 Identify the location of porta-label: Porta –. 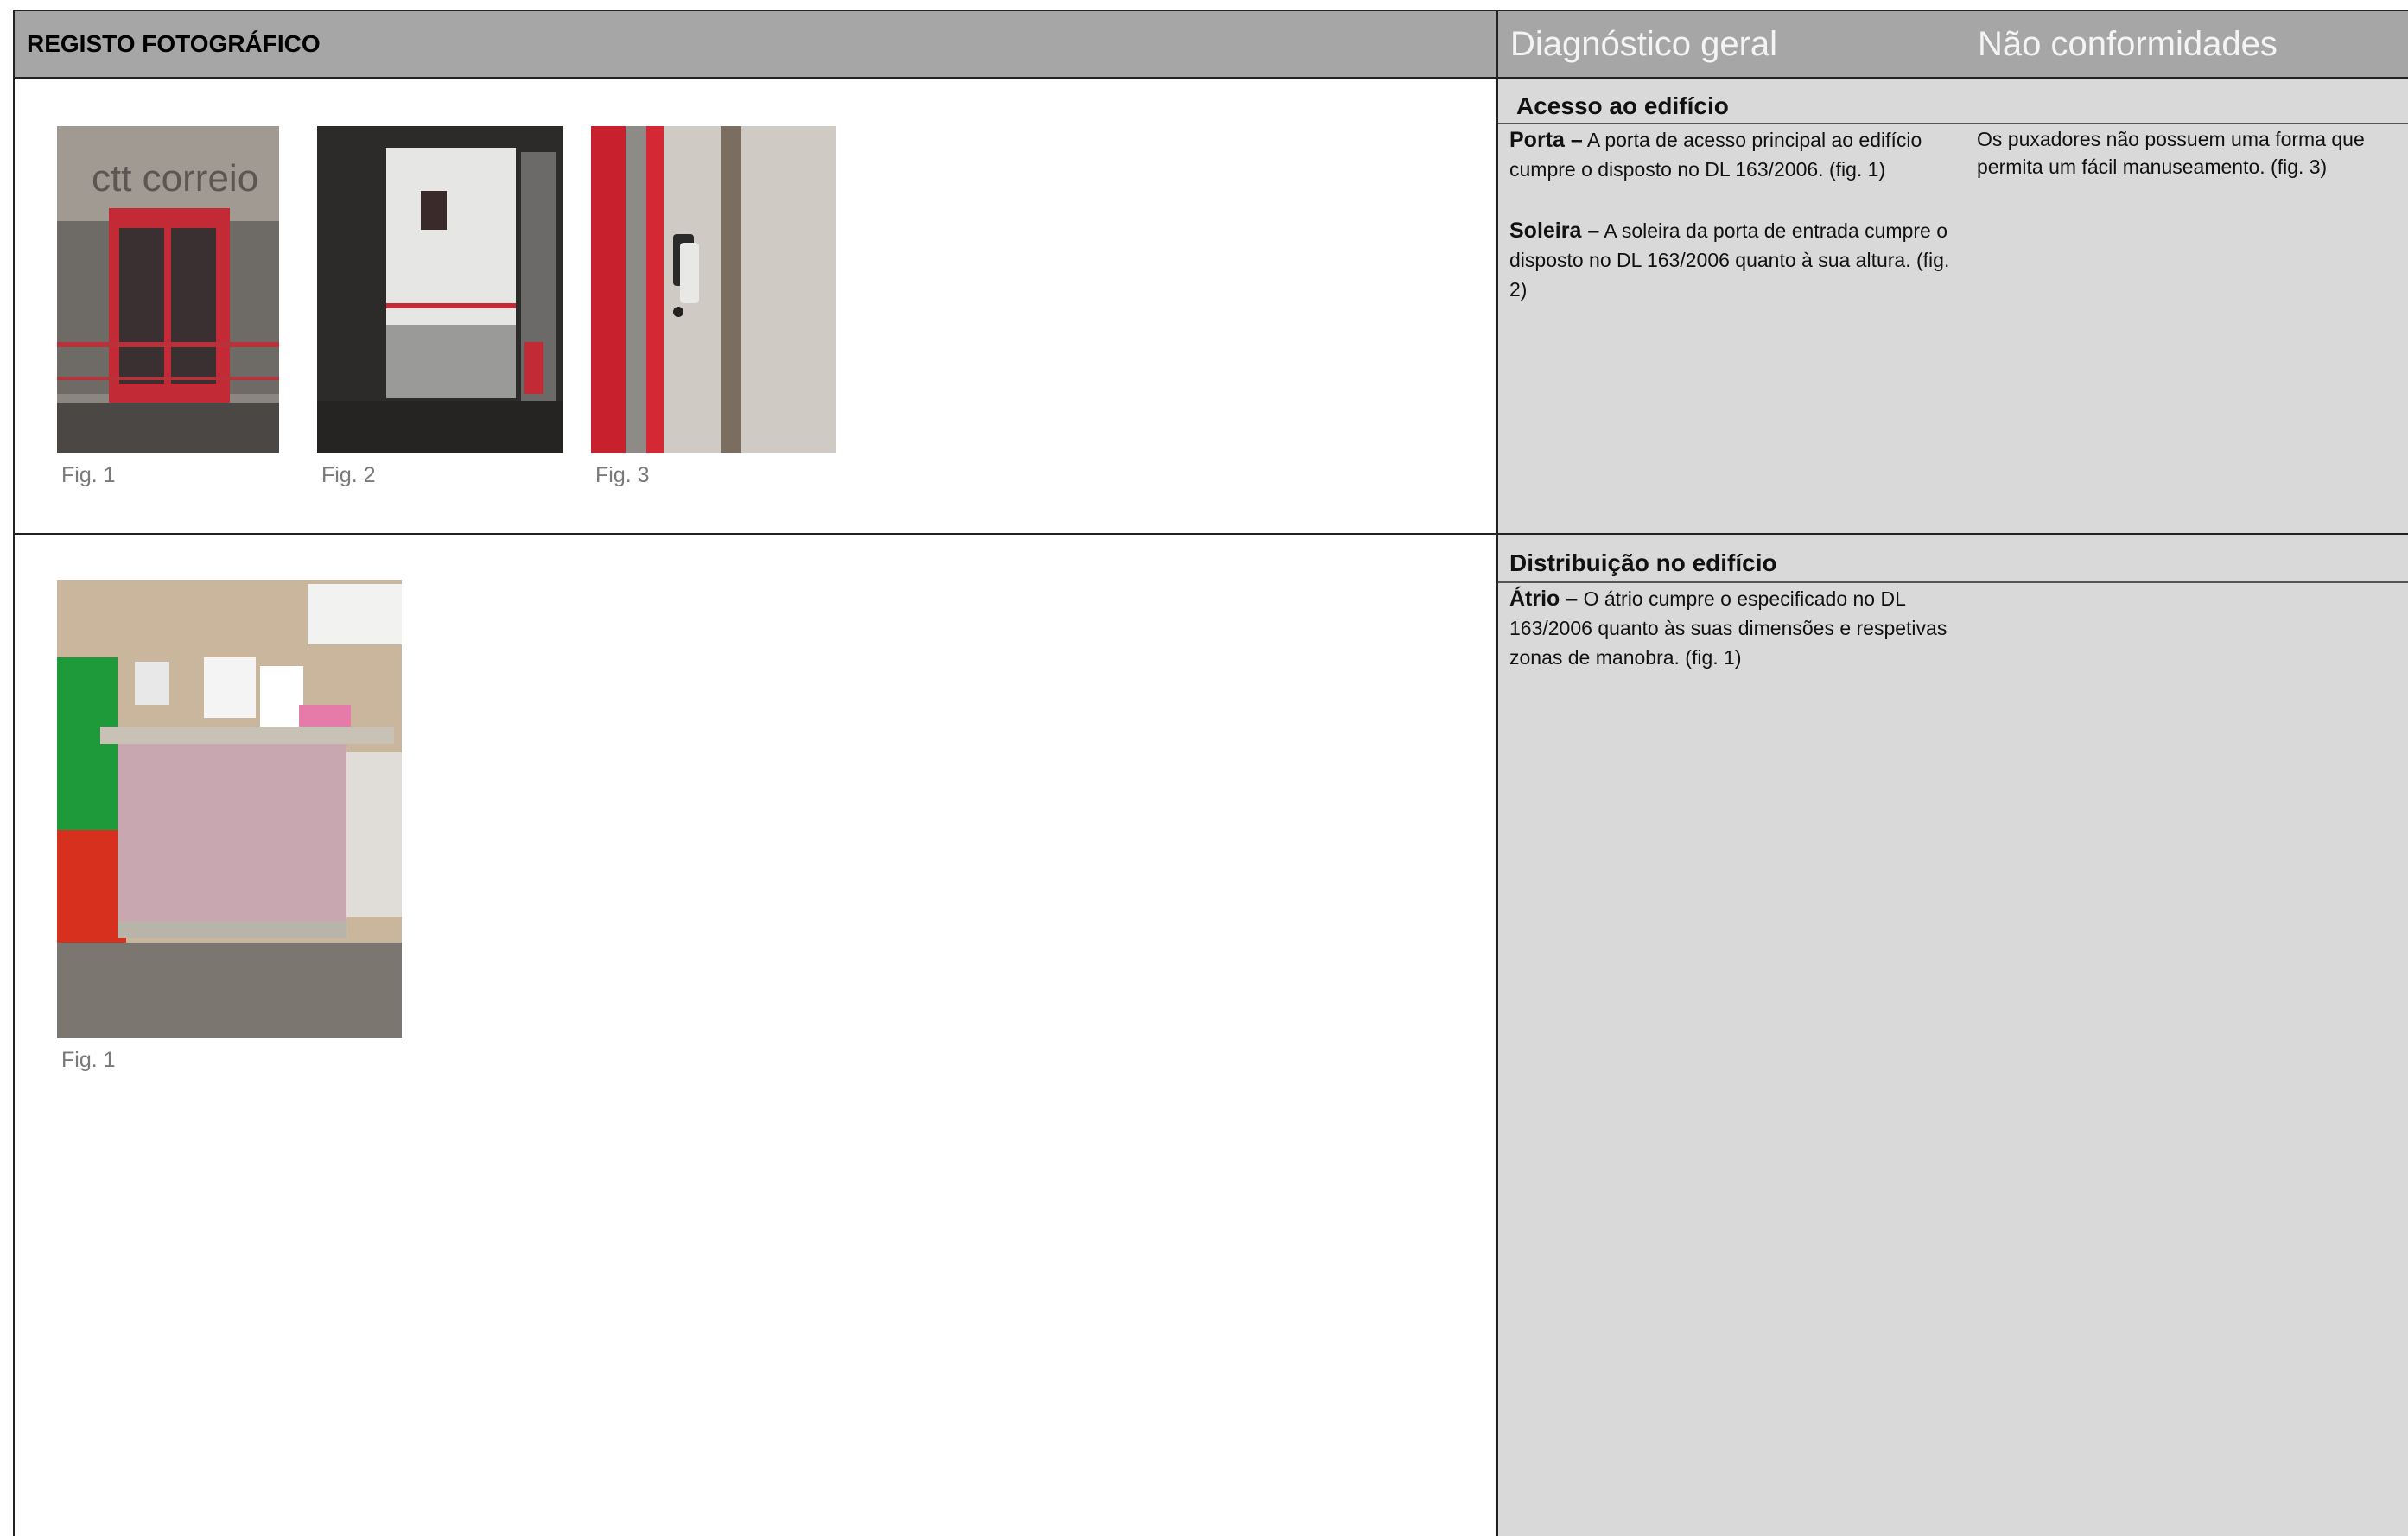
(1546, 140).